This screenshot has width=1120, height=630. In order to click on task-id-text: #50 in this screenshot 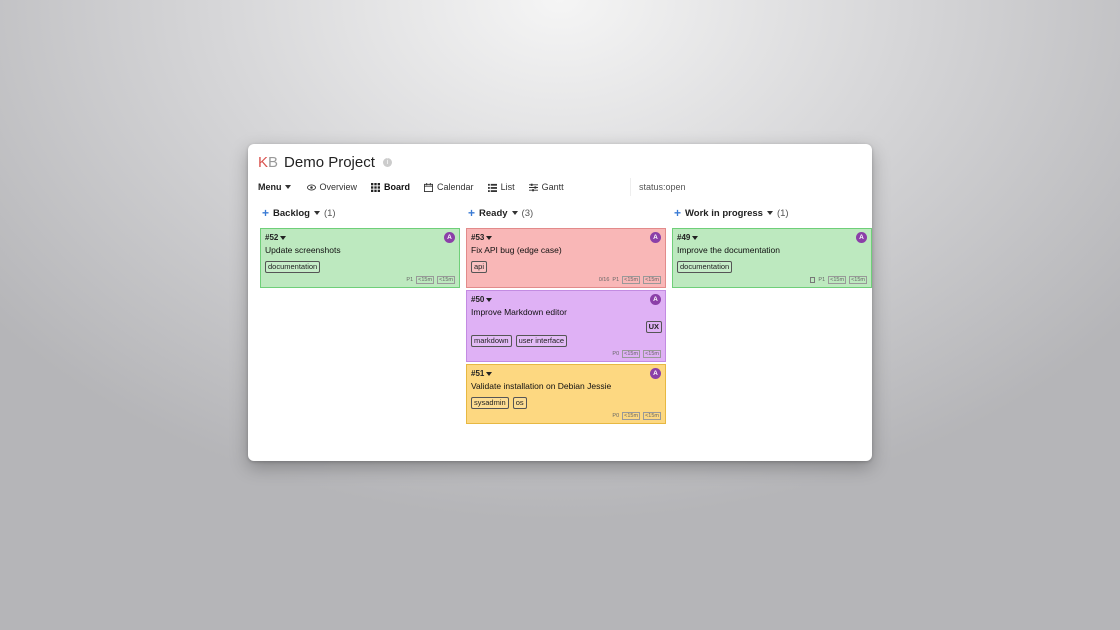, I will do `click(478, 299)`.